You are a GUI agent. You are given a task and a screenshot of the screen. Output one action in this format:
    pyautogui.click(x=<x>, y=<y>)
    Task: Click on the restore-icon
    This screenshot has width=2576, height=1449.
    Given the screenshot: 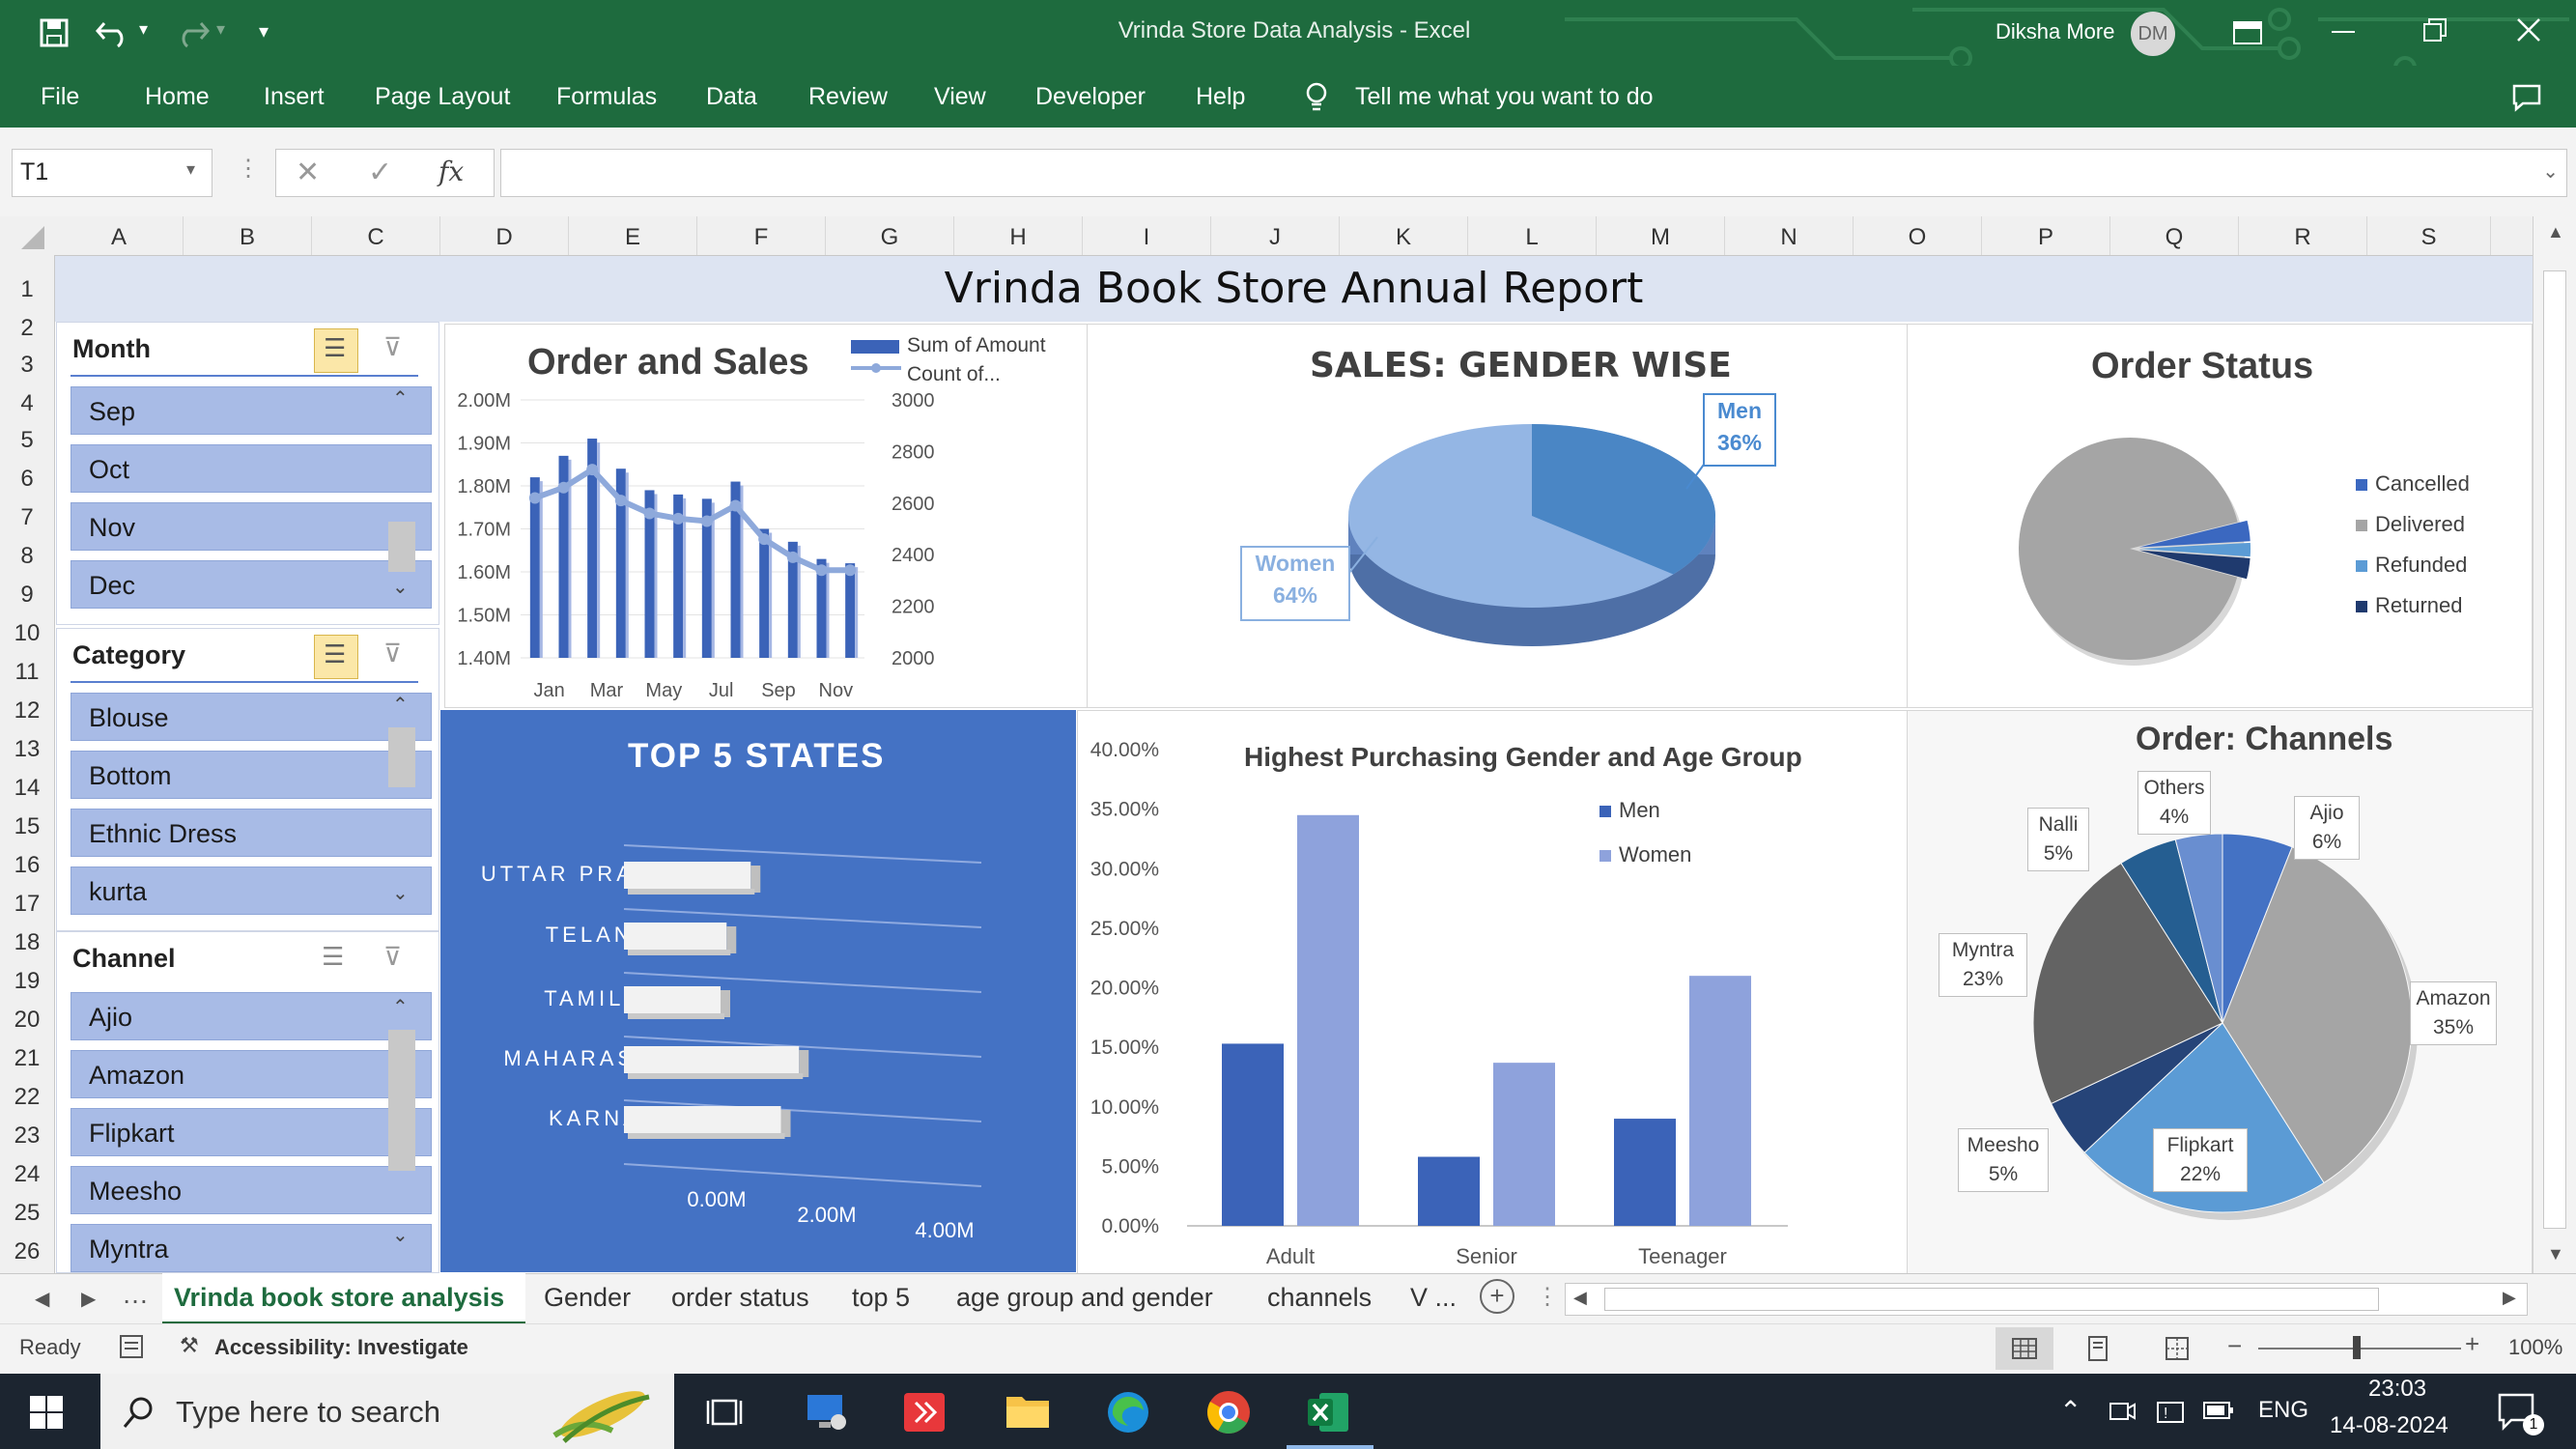 What is the action you would take?
    pyautogui.click(x=2435, y=30)
    